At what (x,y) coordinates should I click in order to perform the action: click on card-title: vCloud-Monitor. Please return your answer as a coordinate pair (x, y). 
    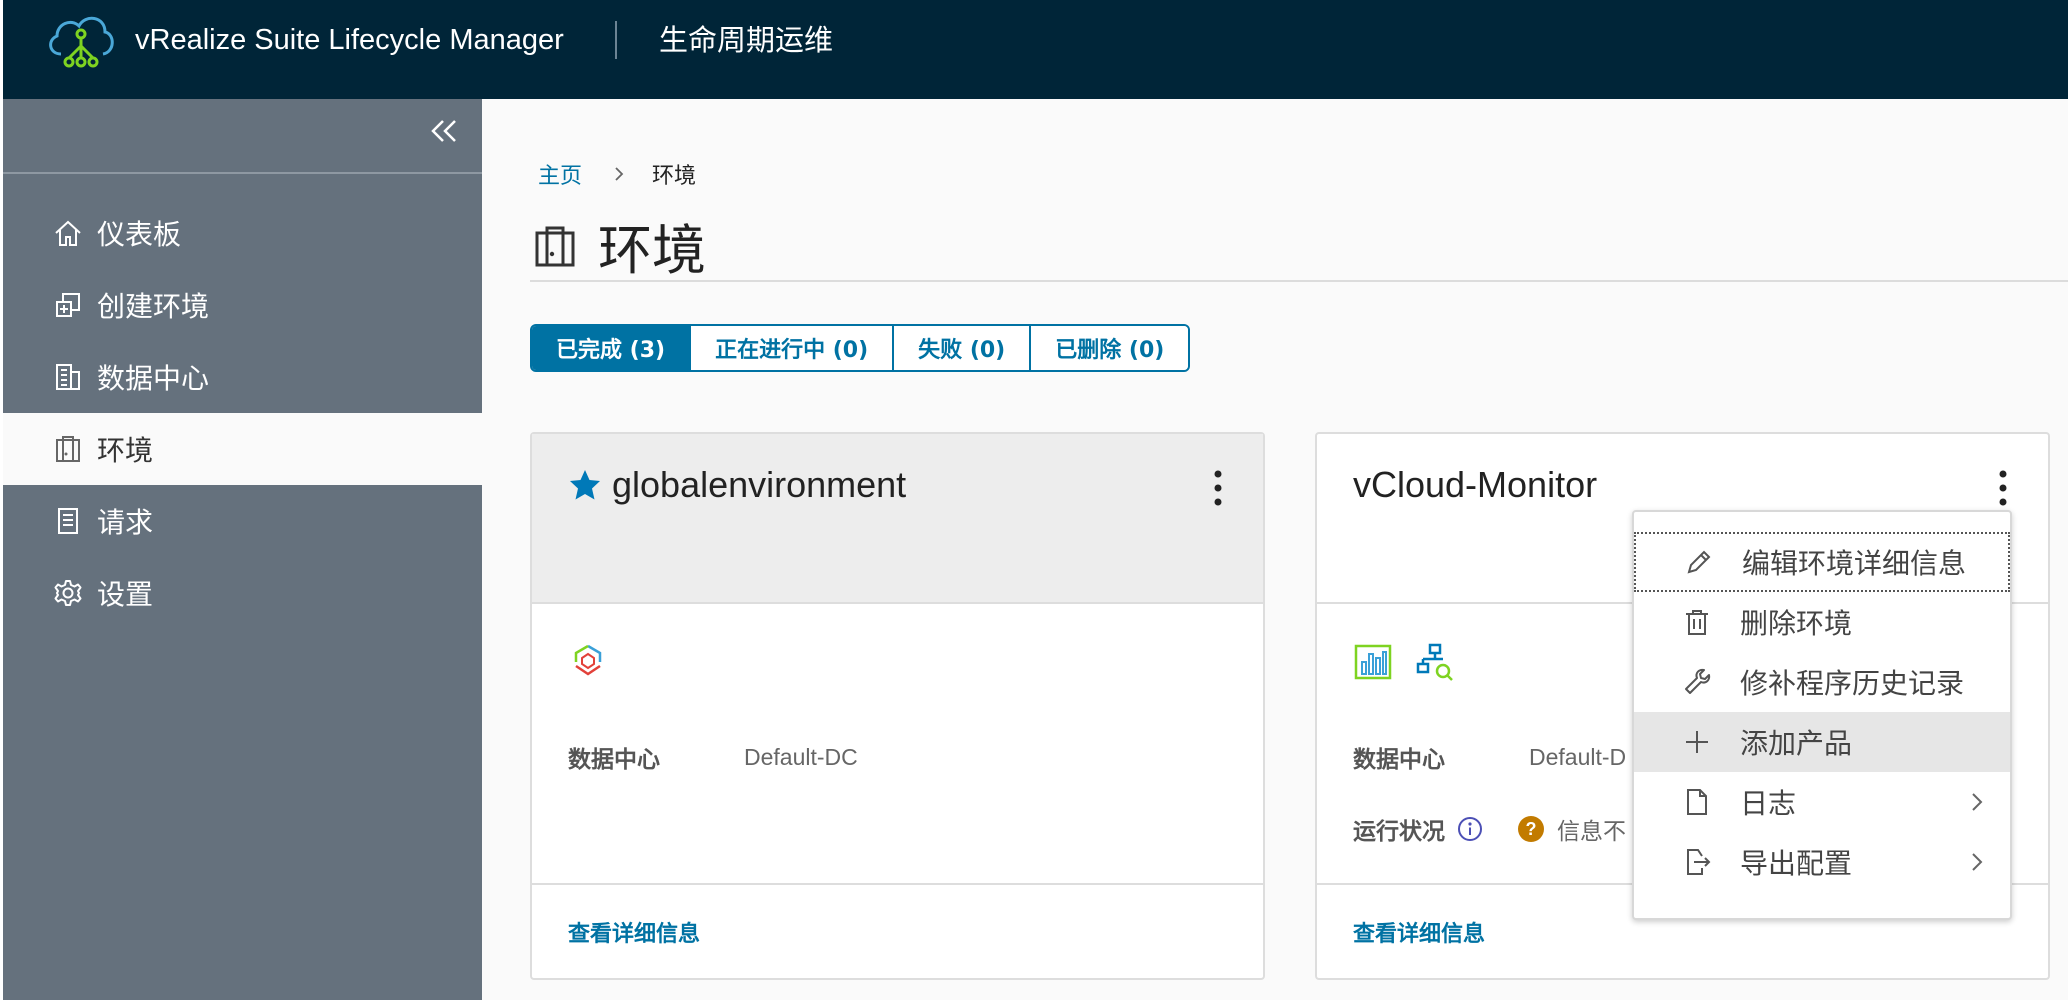
    Looking at the image, I should click on (1475, 485).